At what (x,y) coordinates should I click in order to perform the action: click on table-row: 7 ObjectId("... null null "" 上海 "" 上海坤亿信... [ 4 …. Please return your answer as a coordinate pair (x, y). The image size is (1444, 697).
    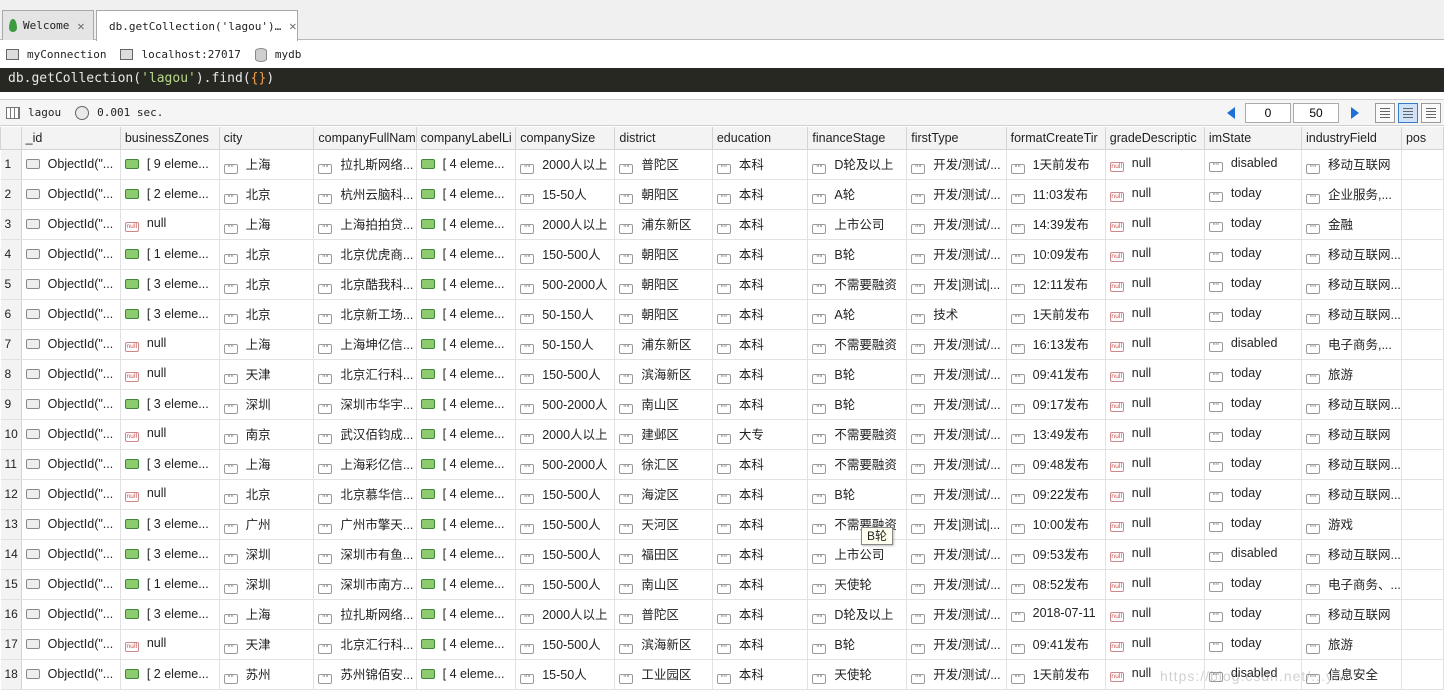
    Looking at the image, I should click on (722, 344).